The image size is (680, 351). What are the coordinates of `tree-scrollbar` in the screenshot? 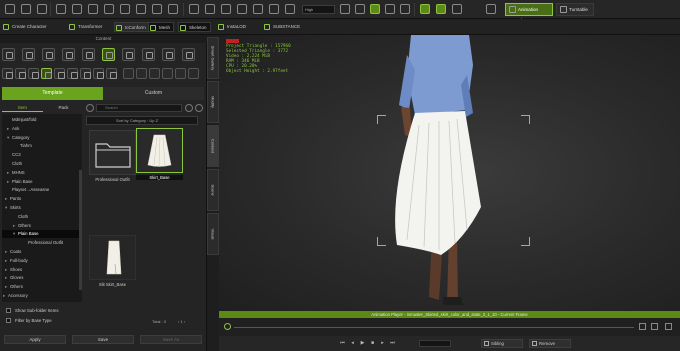 It's located at (80, 230).